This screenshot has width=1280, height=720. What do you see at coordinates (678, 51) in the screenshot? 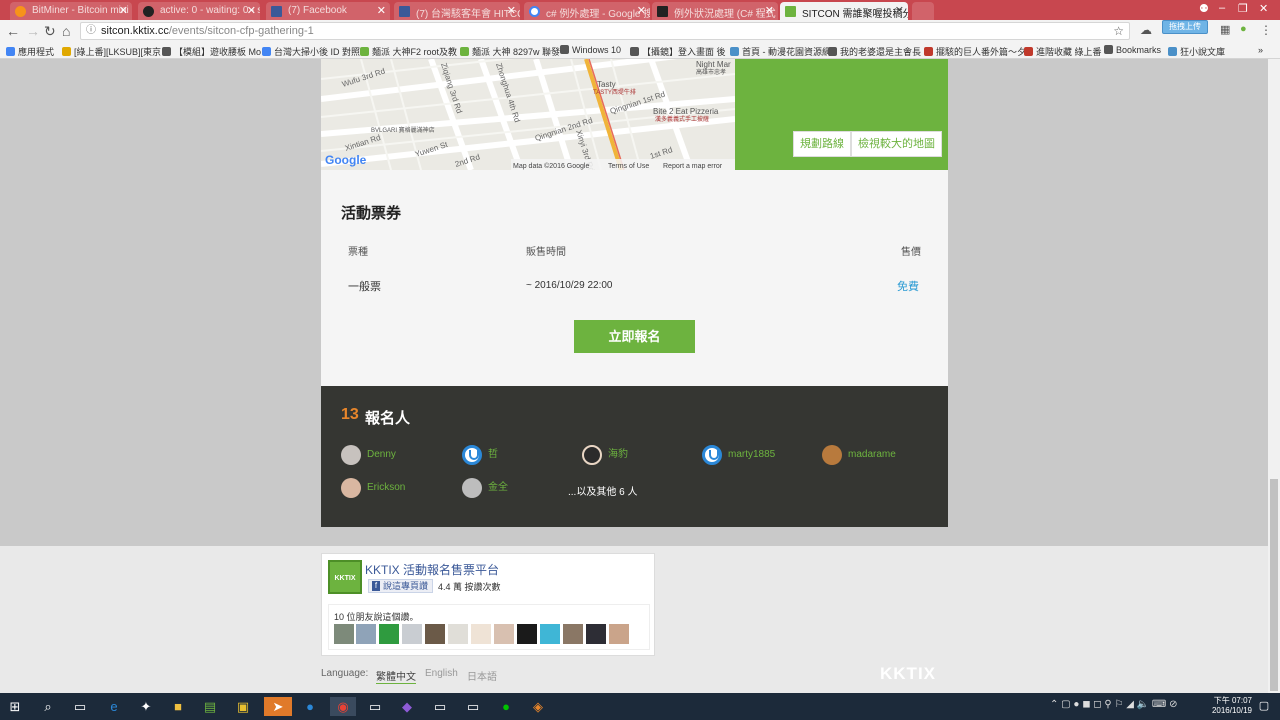
I see `bookmark-item: 【攝鏡】登入畫面 後` at bounding box center [678, 51].